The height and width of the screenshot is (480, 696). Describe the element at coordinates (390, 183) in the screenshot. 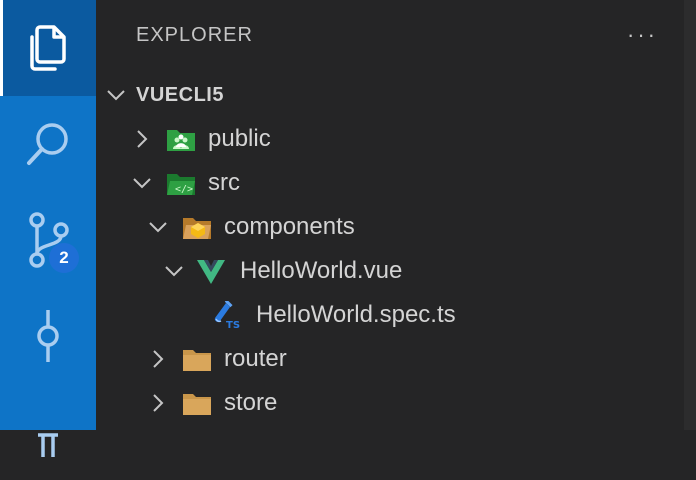

I see `tree-item-src: </> src` at that location.